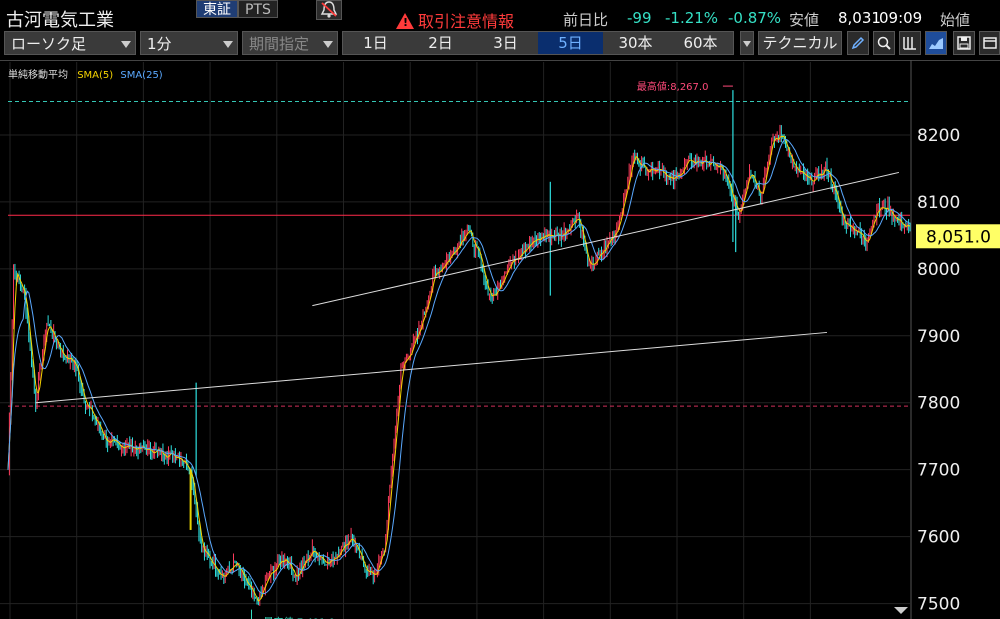 The height and width of the screenshot is (619, 1000). I want to click on zoom-icon, so click(884, 43).